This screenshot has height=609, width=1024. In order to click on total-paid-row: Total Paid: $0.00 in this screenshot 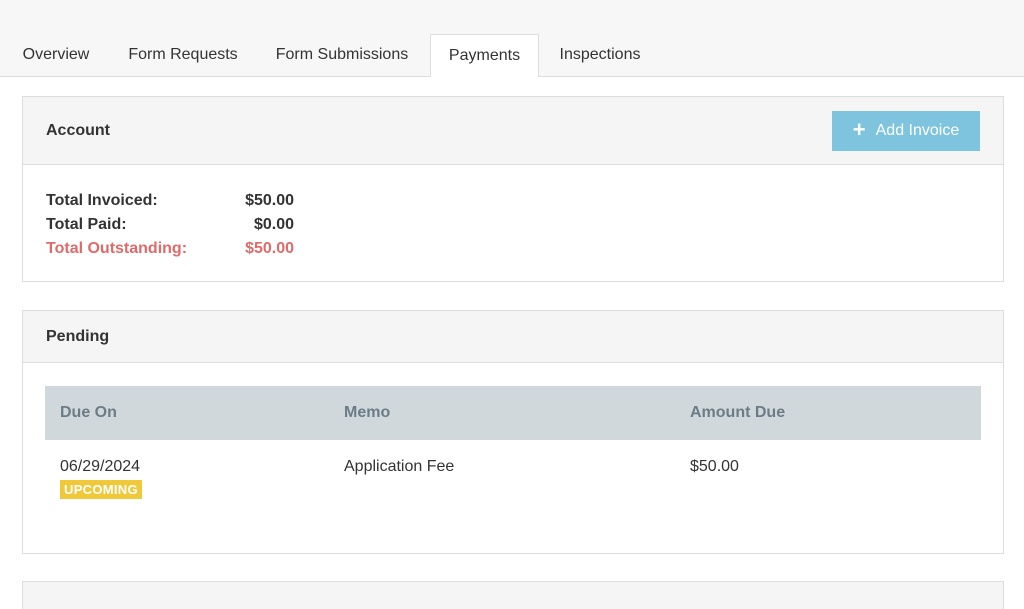, I will do `click(170, 225)`.